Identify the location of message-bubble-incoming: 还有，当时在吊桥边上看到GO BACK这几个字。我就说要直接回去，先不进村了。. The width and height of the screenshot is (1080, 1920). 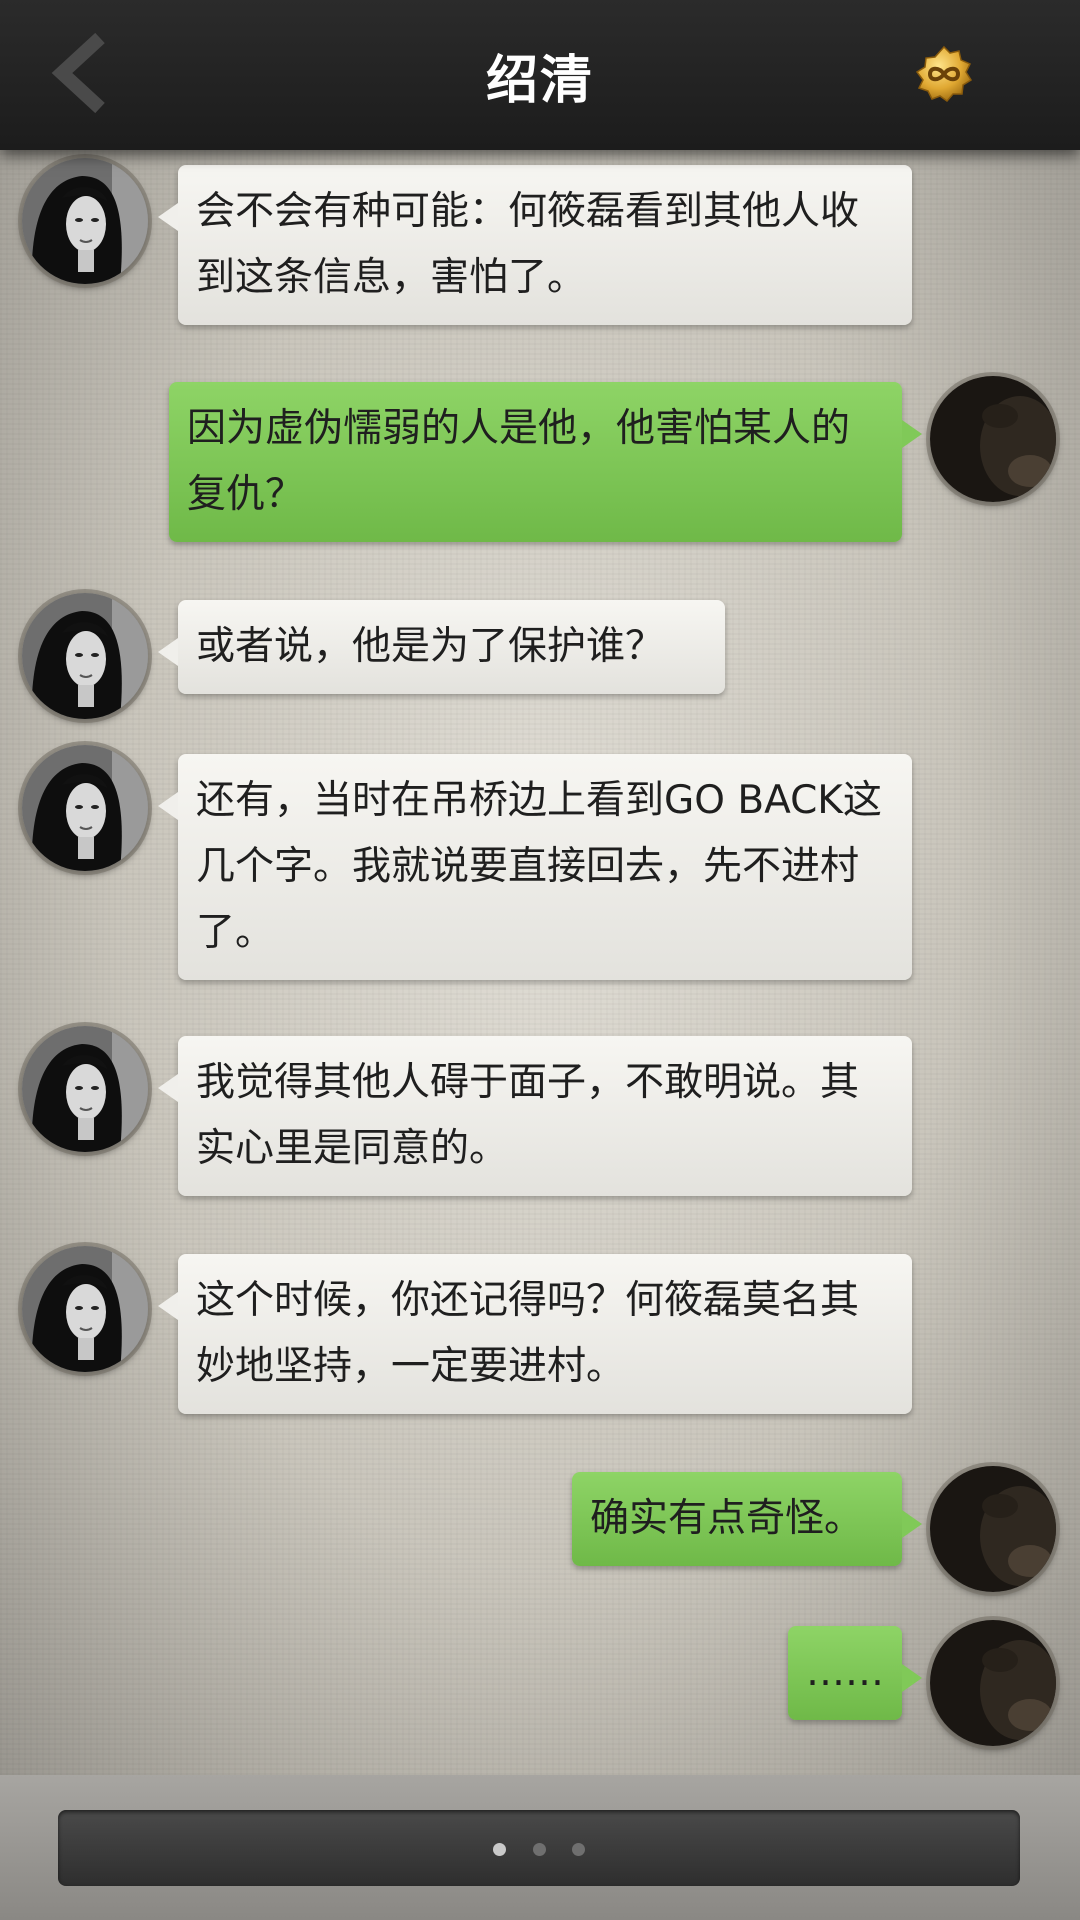
(535, 867).